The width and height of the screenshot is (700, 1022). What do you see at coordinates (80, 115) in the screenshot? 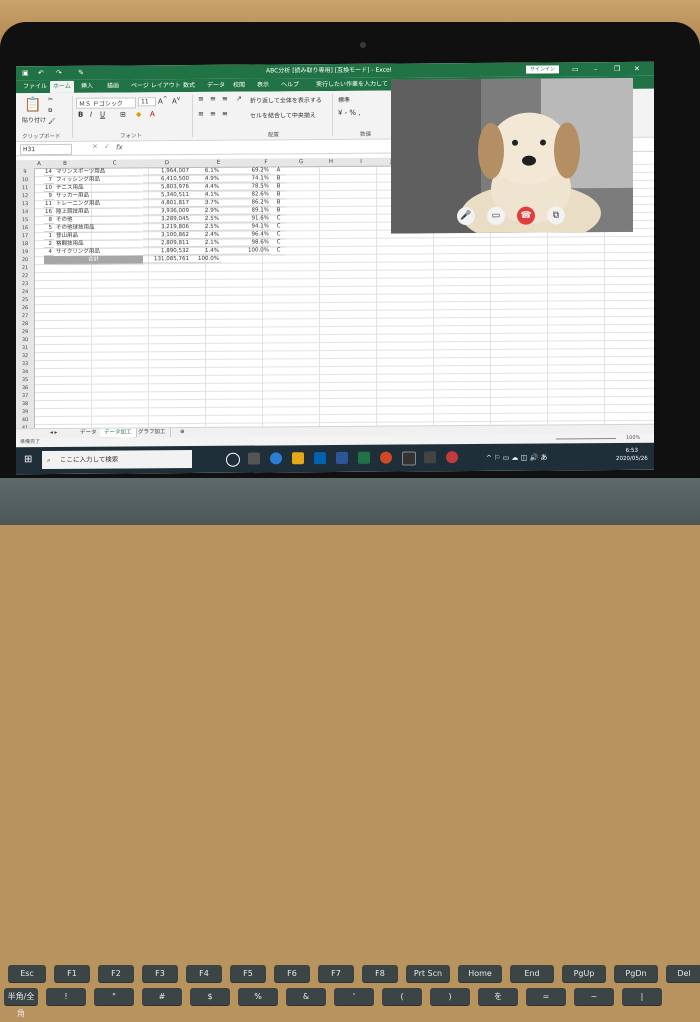
I see `bold-button: B` at bounding box center [80, 115].